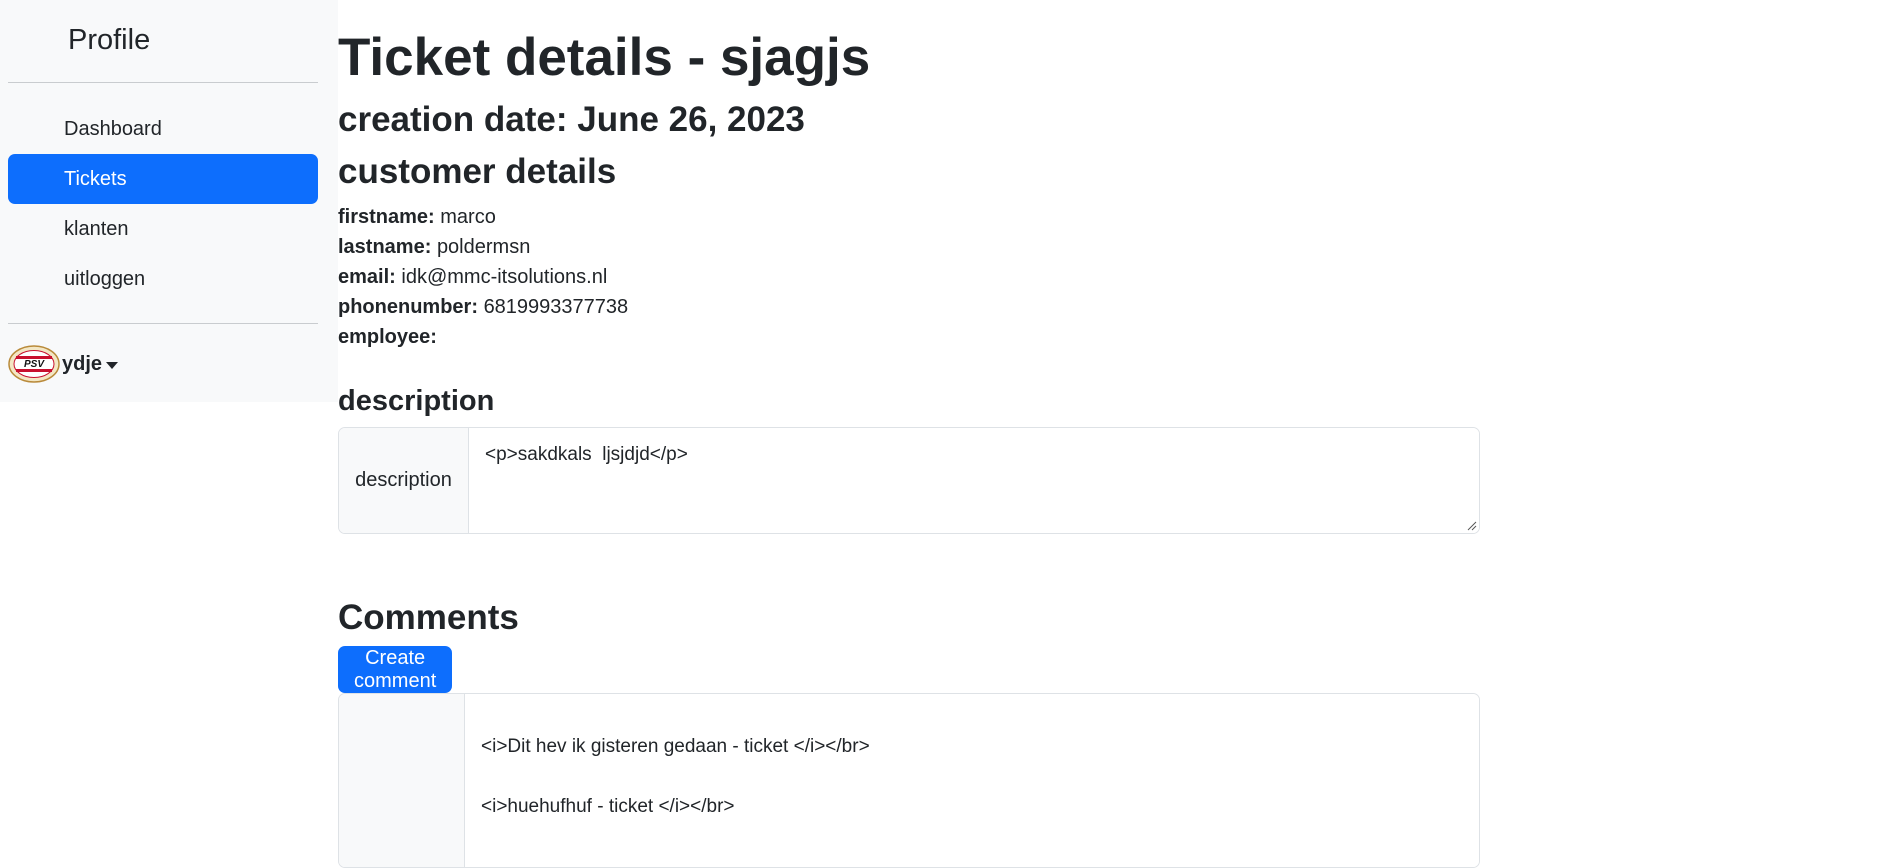 The height and width of the screenshot is (868, 1882). I want to click on customer-phone: phonenumber: 6819993377738, so click(483, 307).